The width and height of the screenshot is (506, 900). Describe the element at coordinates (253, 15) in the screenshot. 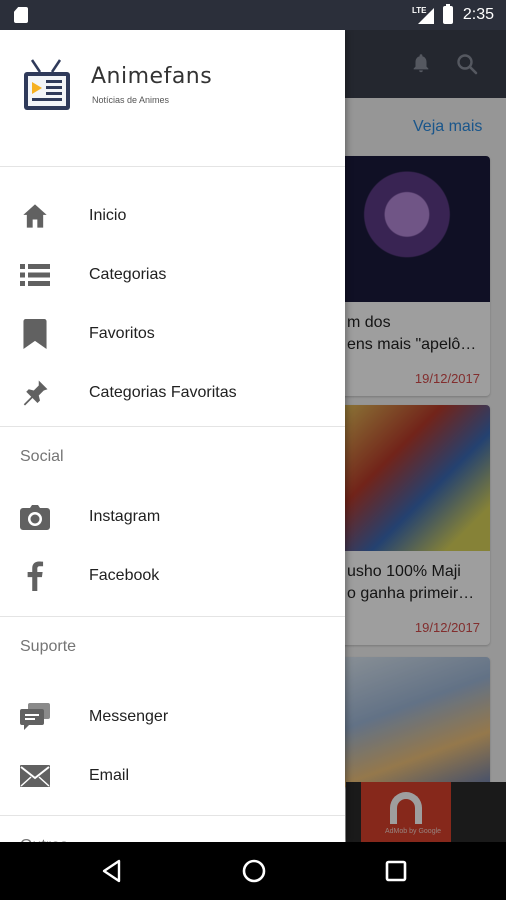

I see `status-bar: LTE 2:35` at that location.